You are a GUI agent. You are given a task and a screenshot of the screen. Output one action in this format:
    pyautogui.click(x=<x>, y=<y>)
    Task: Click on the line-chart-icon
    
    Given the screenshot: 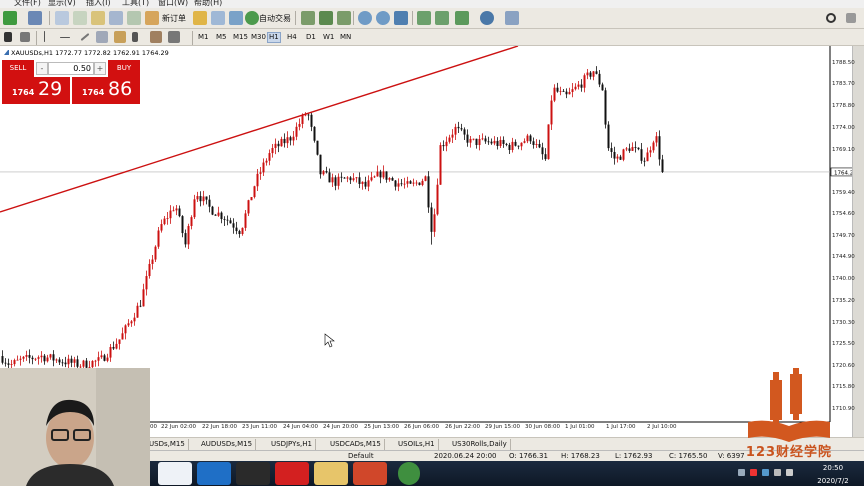 What is the action you would take?
    pyautogui.click(x=344, y=18)
    